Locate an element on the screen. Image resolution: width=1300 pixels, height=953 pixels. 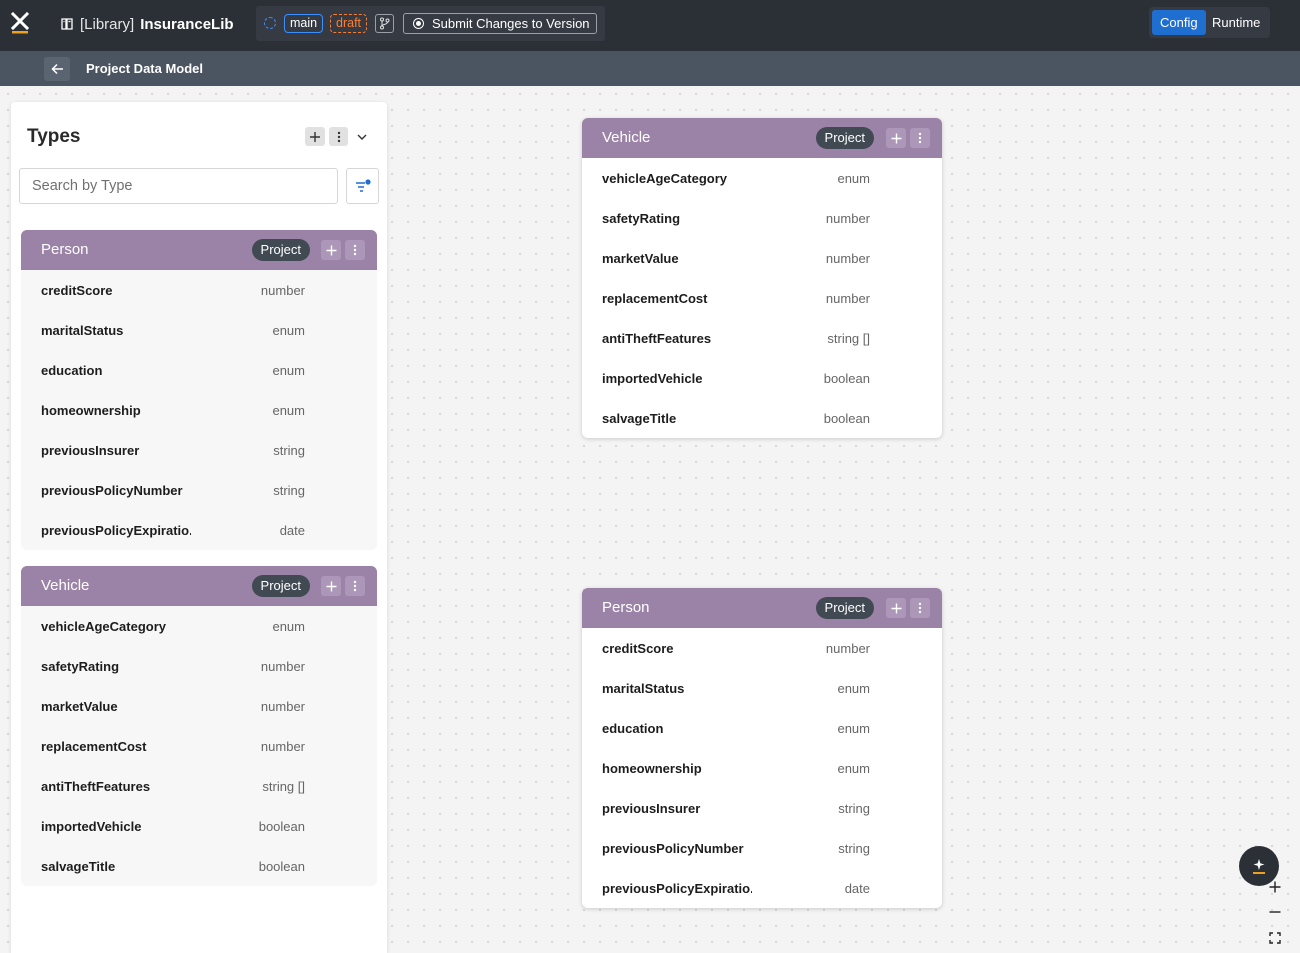
search-type-input is located at coordinates (178, 186).